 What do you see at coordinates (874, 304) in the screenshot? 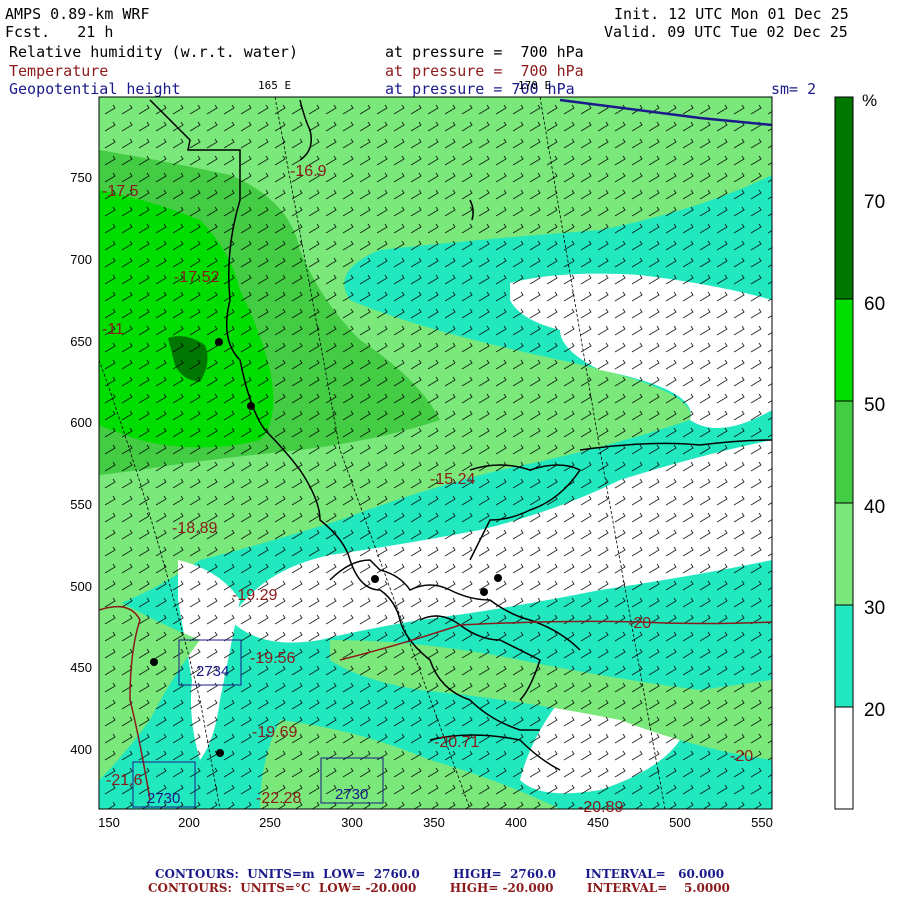
I see `colorbar-label: 60` at bounding box center [874, 304].